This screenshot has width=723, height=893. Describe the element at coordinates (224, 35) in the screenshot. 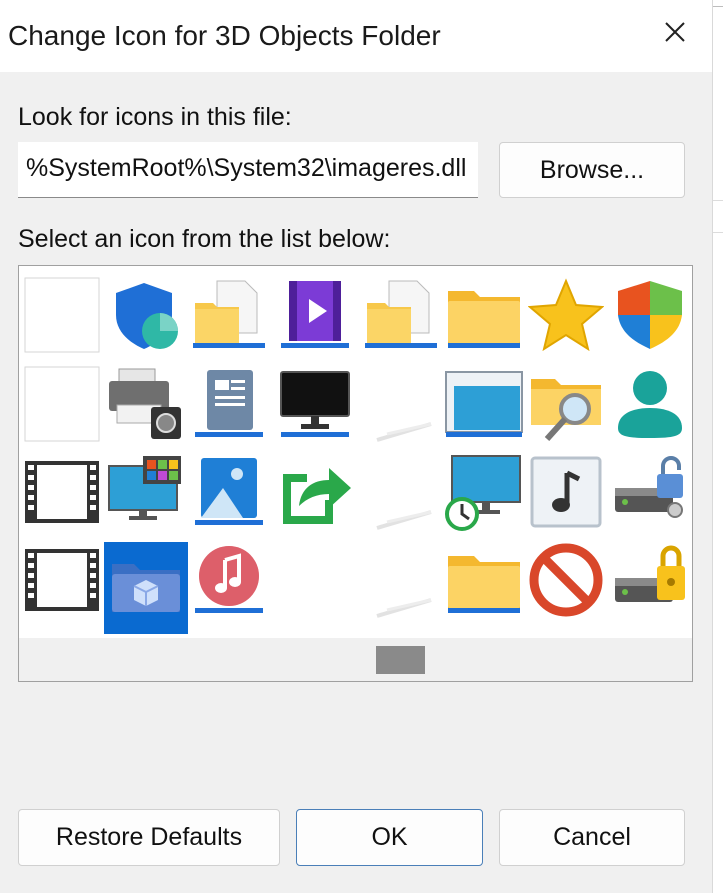

I see `dialog-title: Change Icon for 3D Objects Folder` at that location.